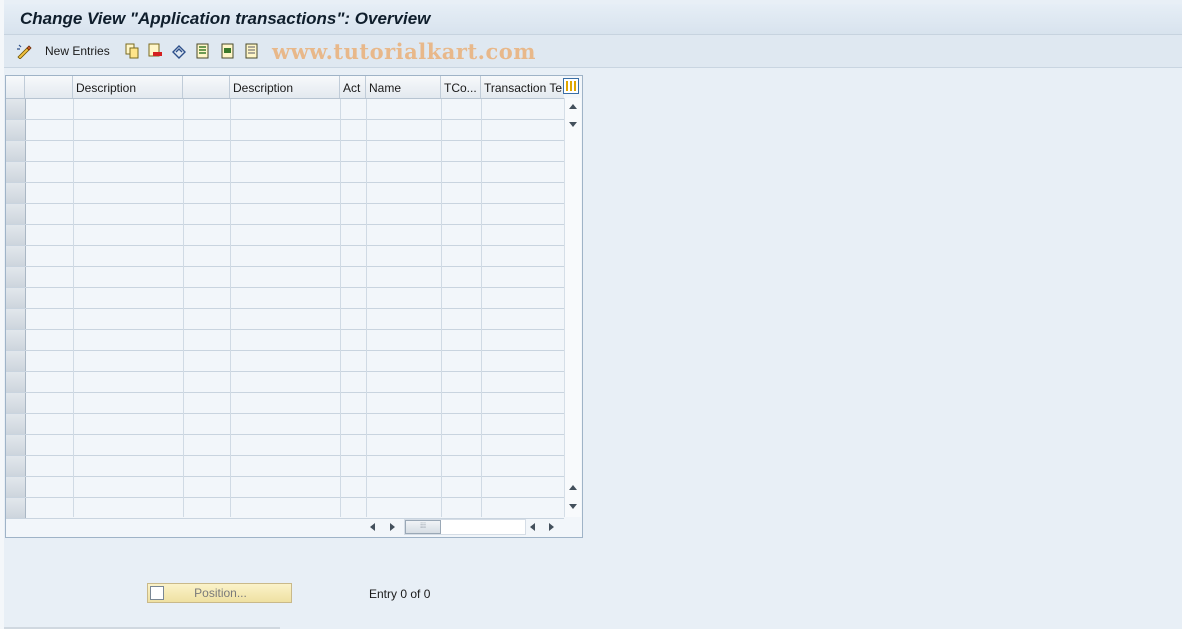  Describe the element at coordinates (465, 527) in the screenshot. I see `horizontal-scroll-track: ⁞⁞⁞` at that location.